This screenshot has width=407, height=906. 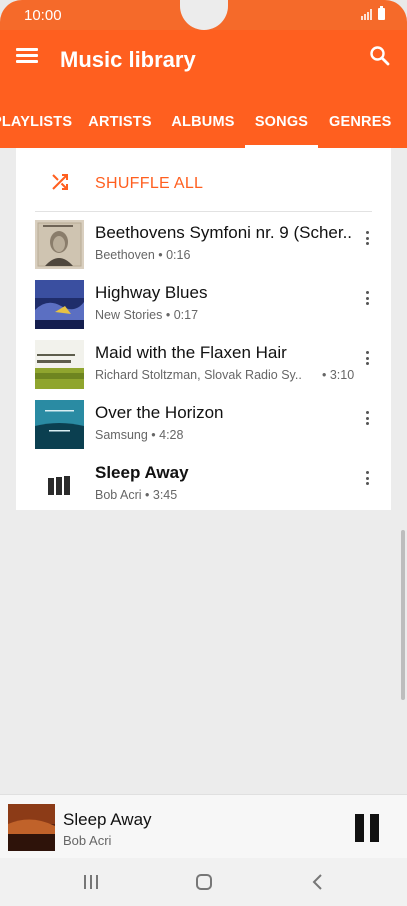 What do you see at coordinates (59, 304) in the screenshot?
I see `highway-blues-album-art` at bounding box center [59, 304].